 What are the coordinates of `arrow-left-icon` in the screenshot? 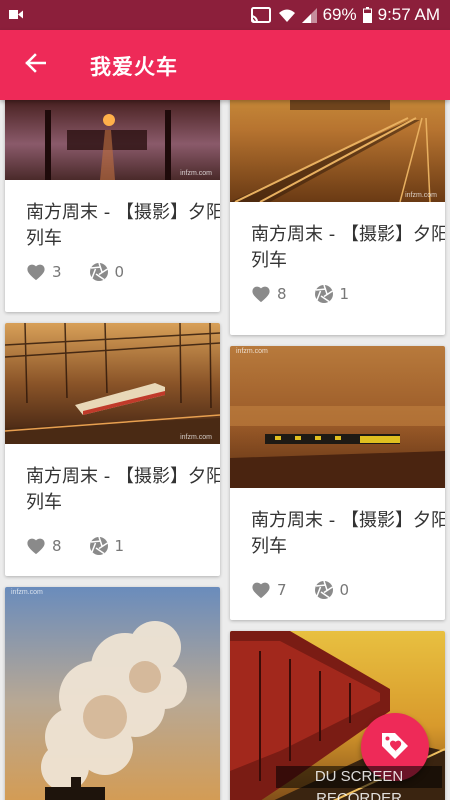 It's located at (35, 65).